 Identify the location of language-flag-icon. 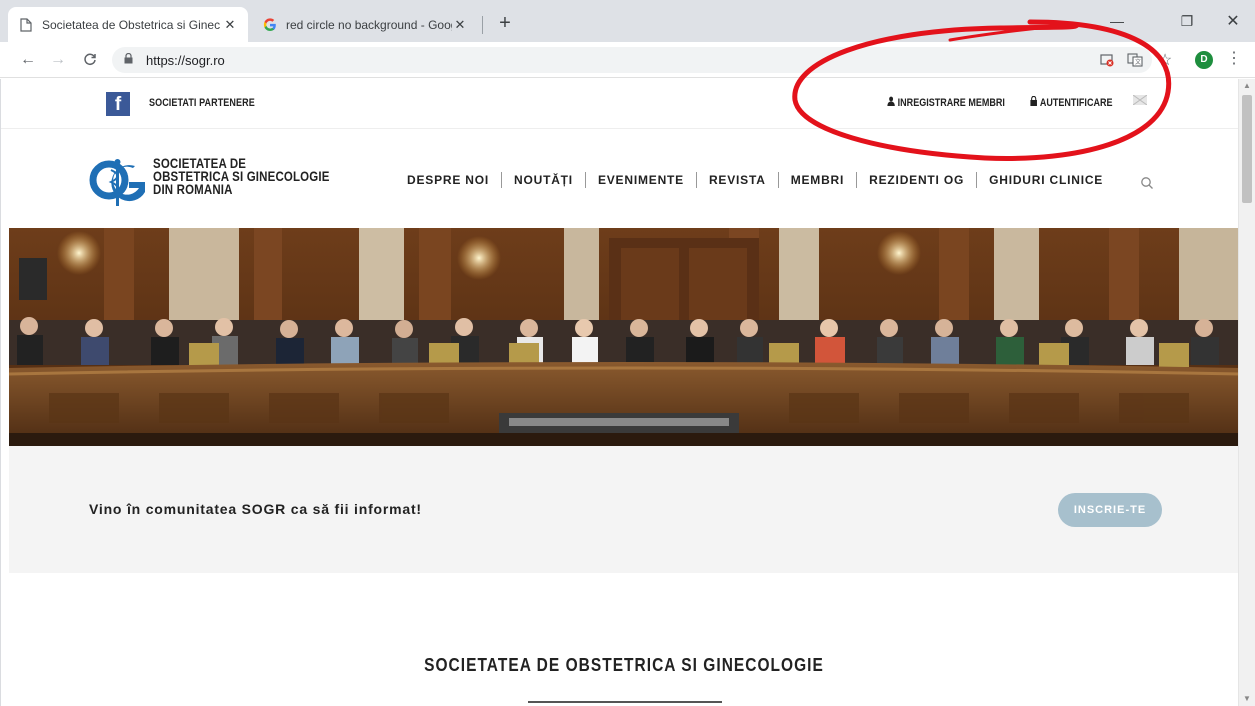
(1140, 101).